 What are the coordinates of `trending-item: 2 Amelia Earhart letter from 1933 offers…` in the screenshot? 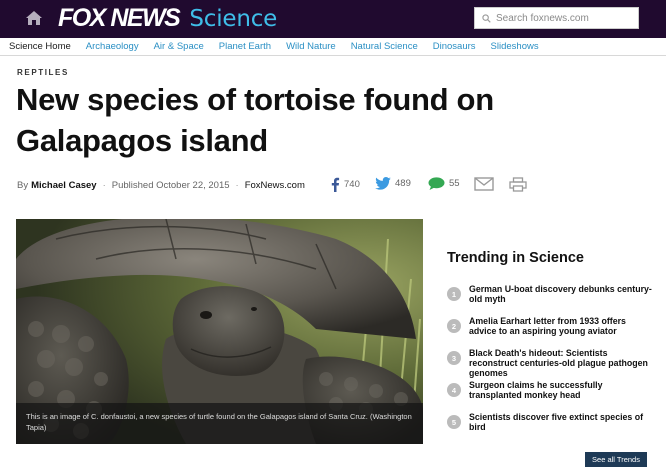 It's located at (549, 332).